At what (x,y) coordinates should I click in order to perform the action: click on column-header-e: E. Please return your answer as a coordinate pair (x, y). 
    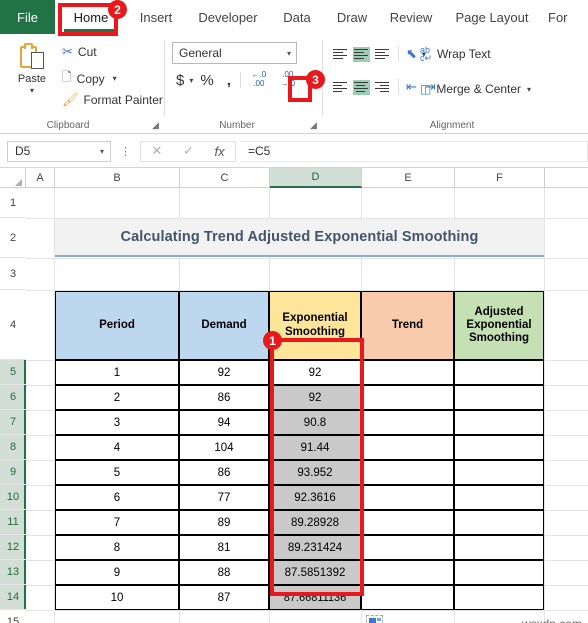
    Looking at the image, I should click on (408, 178).